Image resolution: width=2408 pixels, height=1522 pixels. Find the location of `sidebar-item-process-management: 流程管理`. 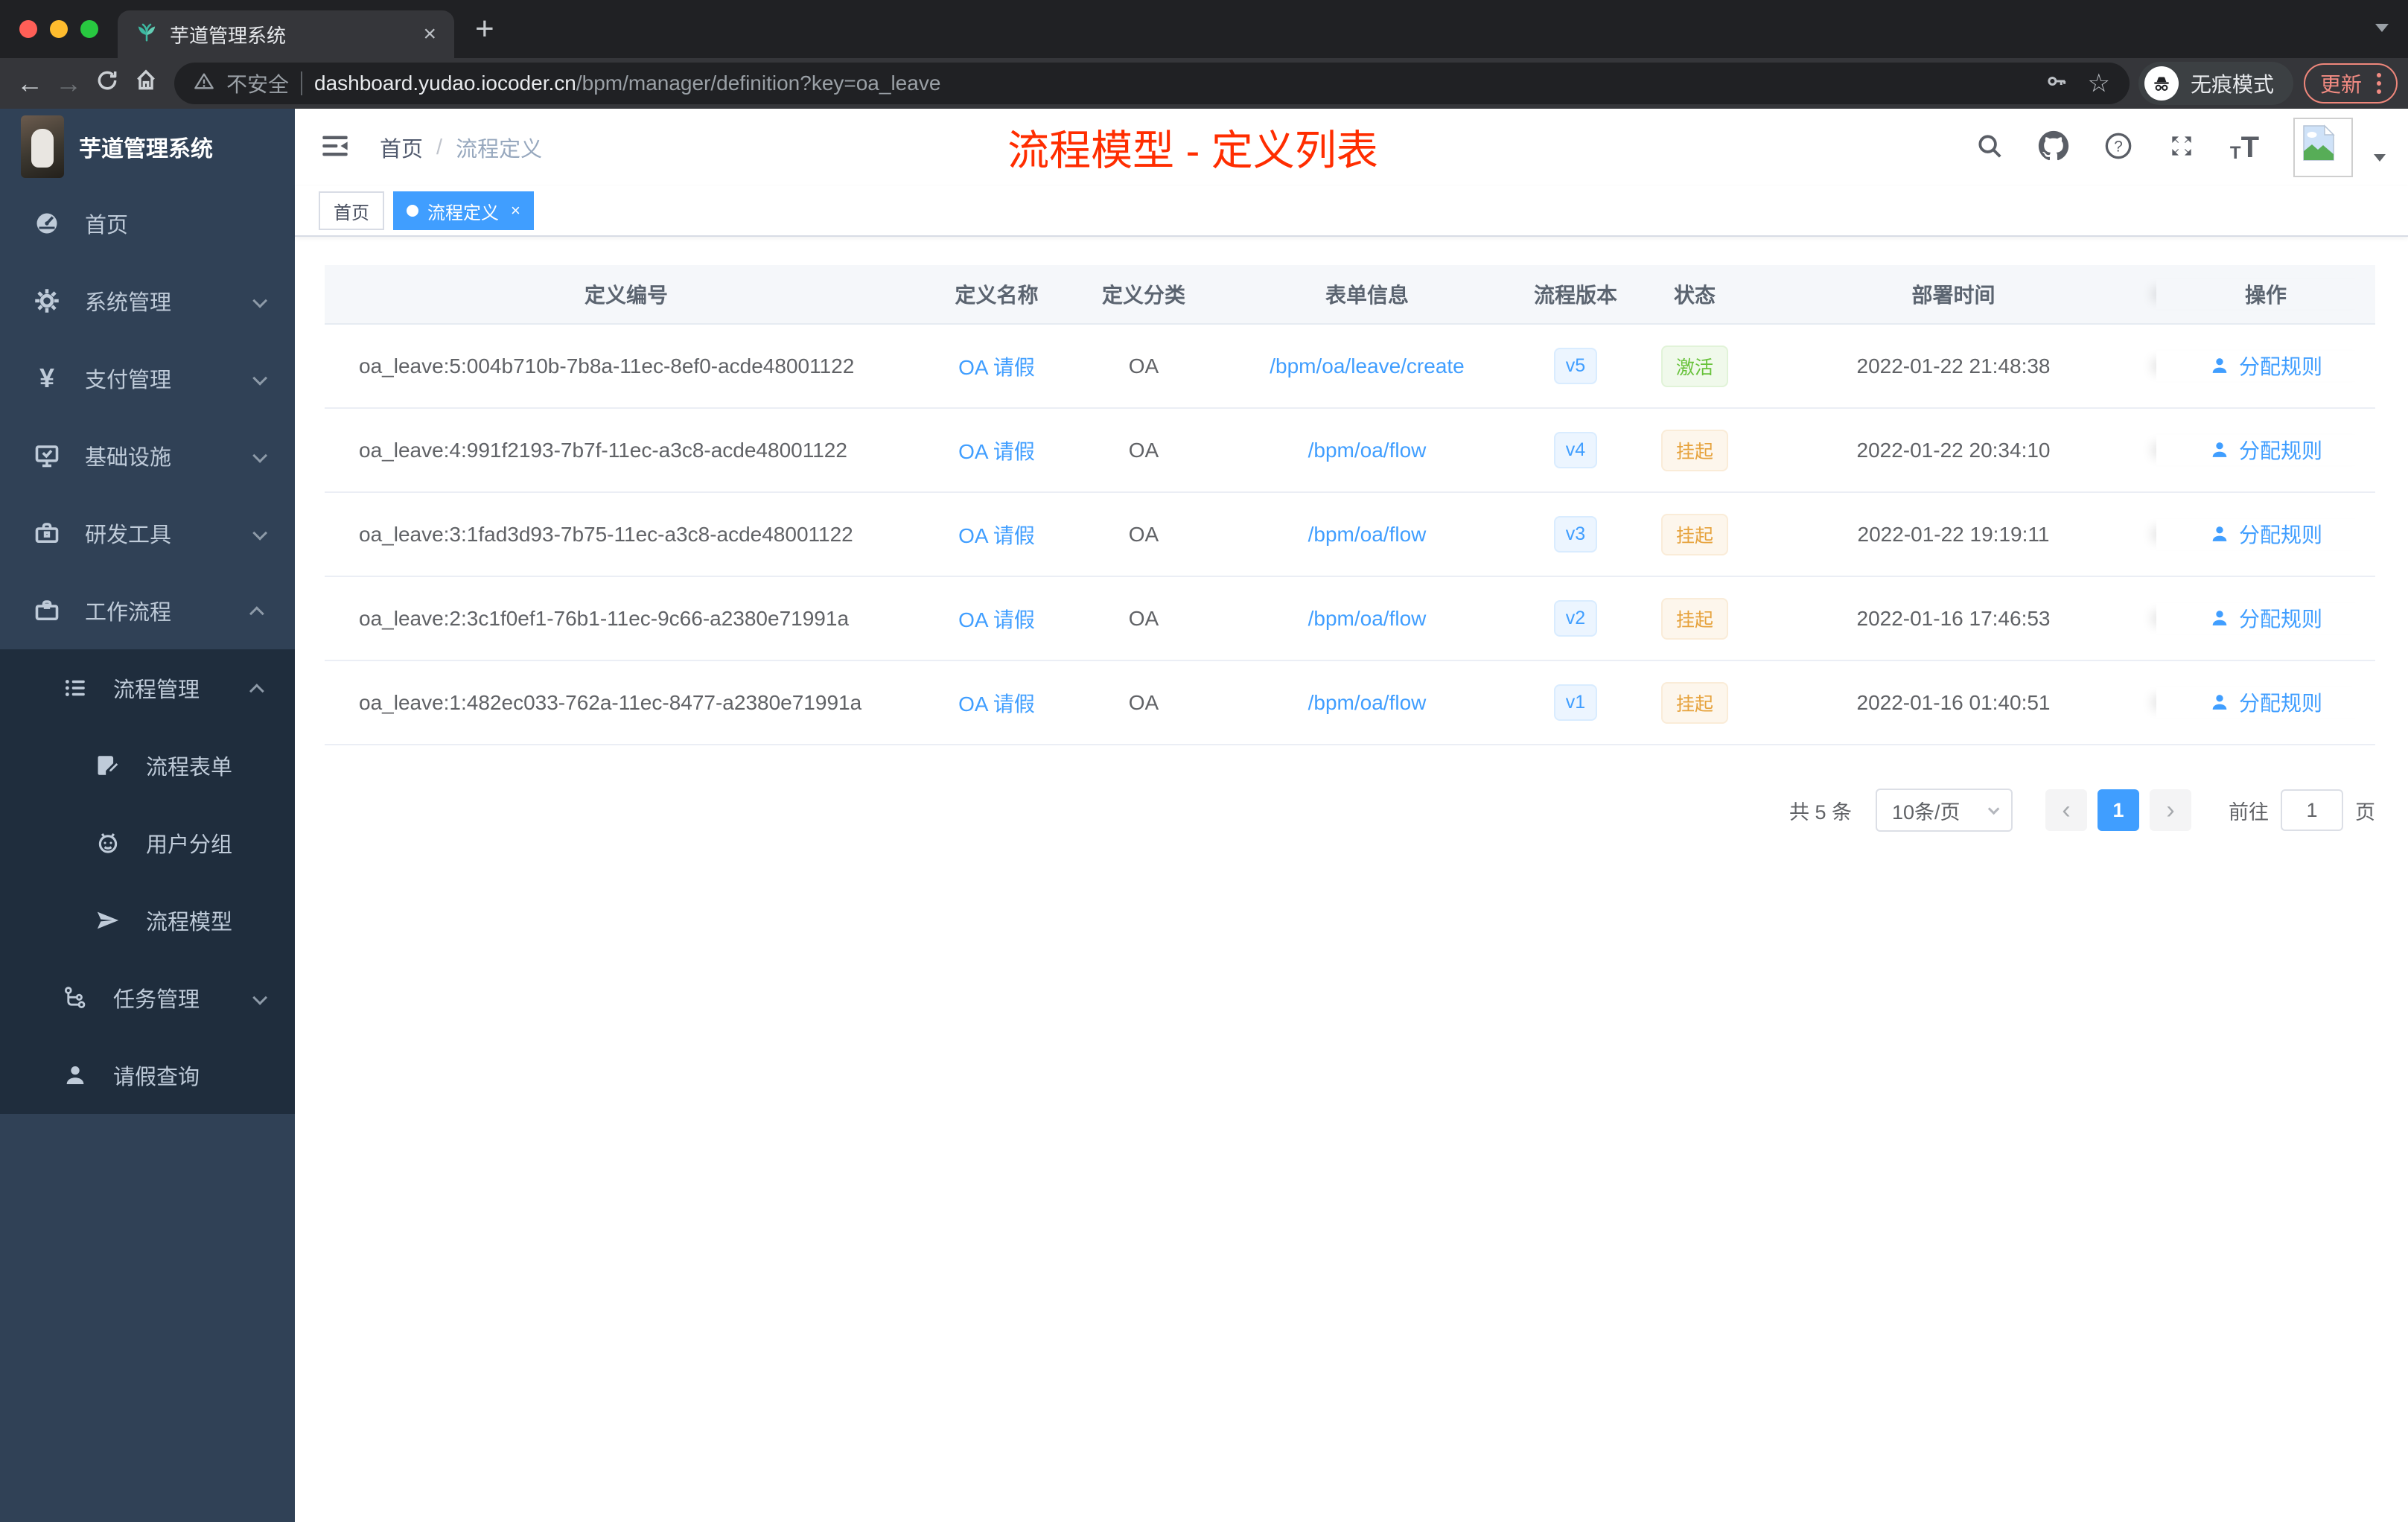

sidebar-item-process-management: 流程管理 is located at coordinates (147, 688).